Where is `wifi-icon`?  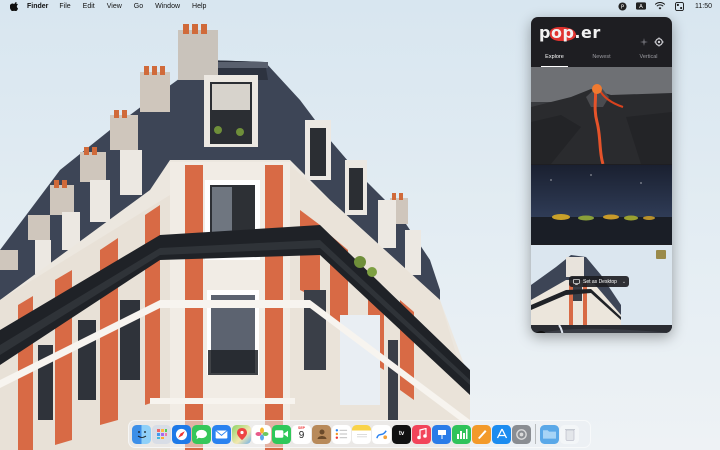 wifi-icon is located at coordinates (660, 6).